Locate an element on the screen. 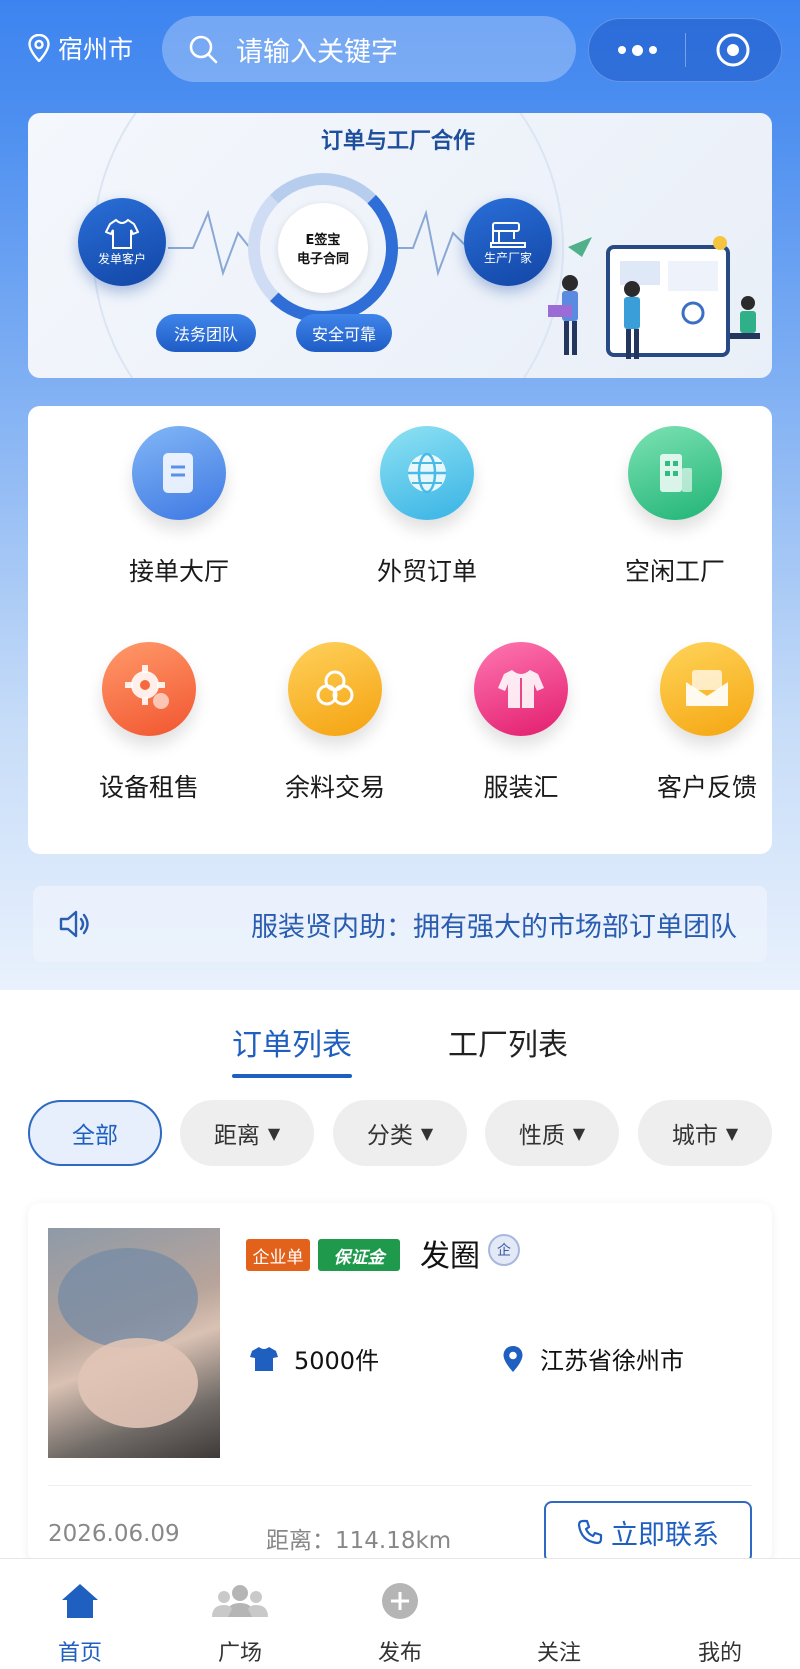 The width and height of the screenshot is (800, 1669). search-placeholder: 请输入关键字 is located at coordinates (317, 52).